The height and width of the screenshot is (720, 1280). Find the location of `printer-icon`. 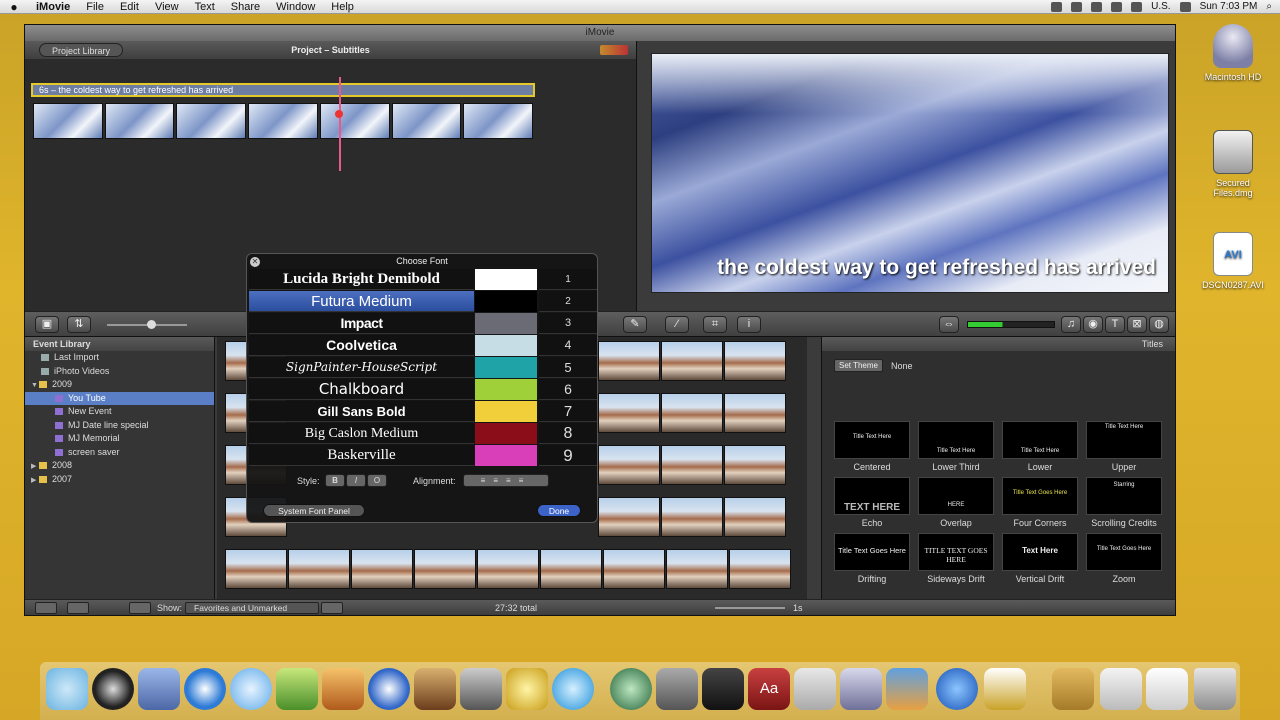

printer-icon is located at coordinates (1005, 689).